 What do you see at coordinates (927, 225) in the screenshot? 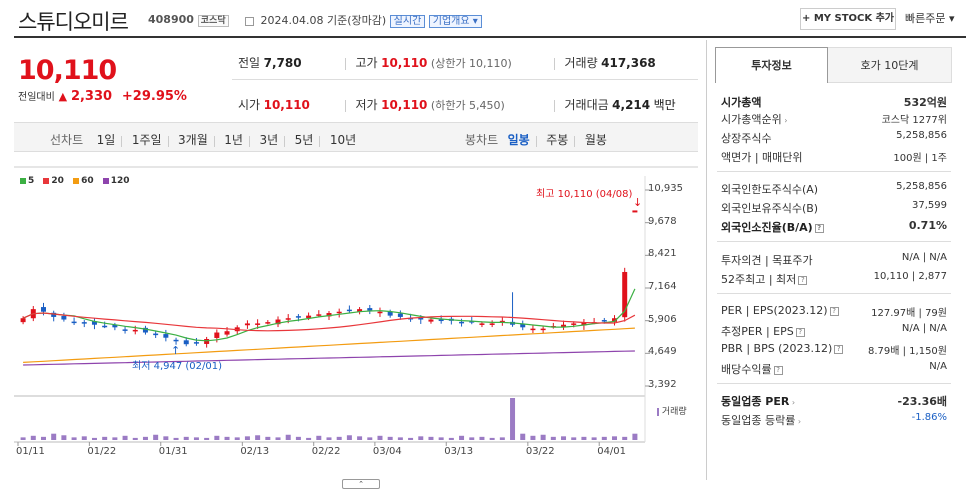
I see `foreign-ratio-value: 0.71%` at bounding box center [927, 225].